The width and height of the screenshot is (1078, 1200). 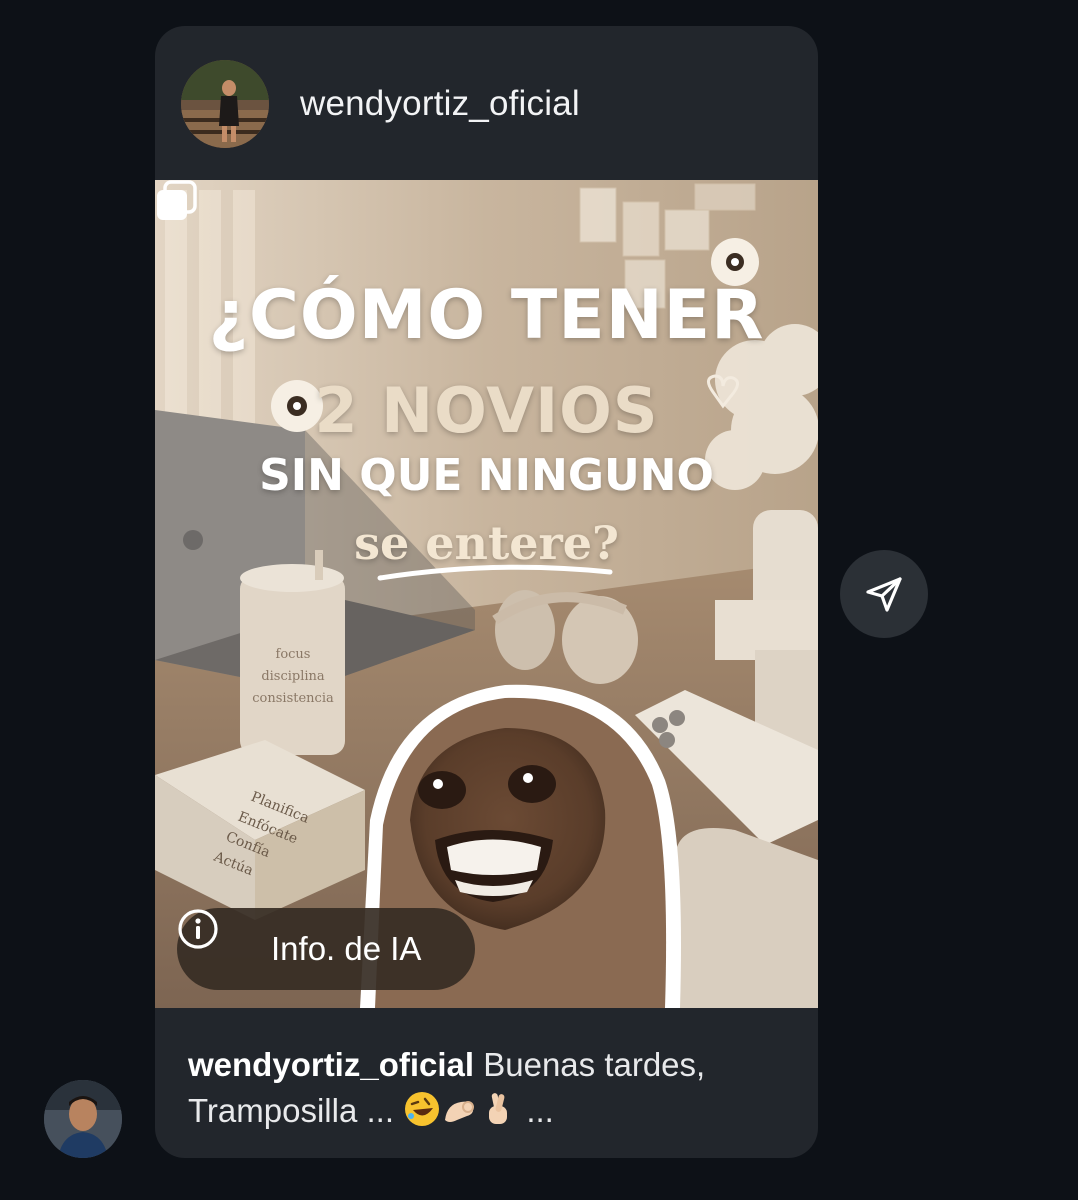 What do you see at coordinates (331, 1064) in the screenshot?
I see `caption-author: wendyortiz_oficial` at bounding box center [331, 1064].